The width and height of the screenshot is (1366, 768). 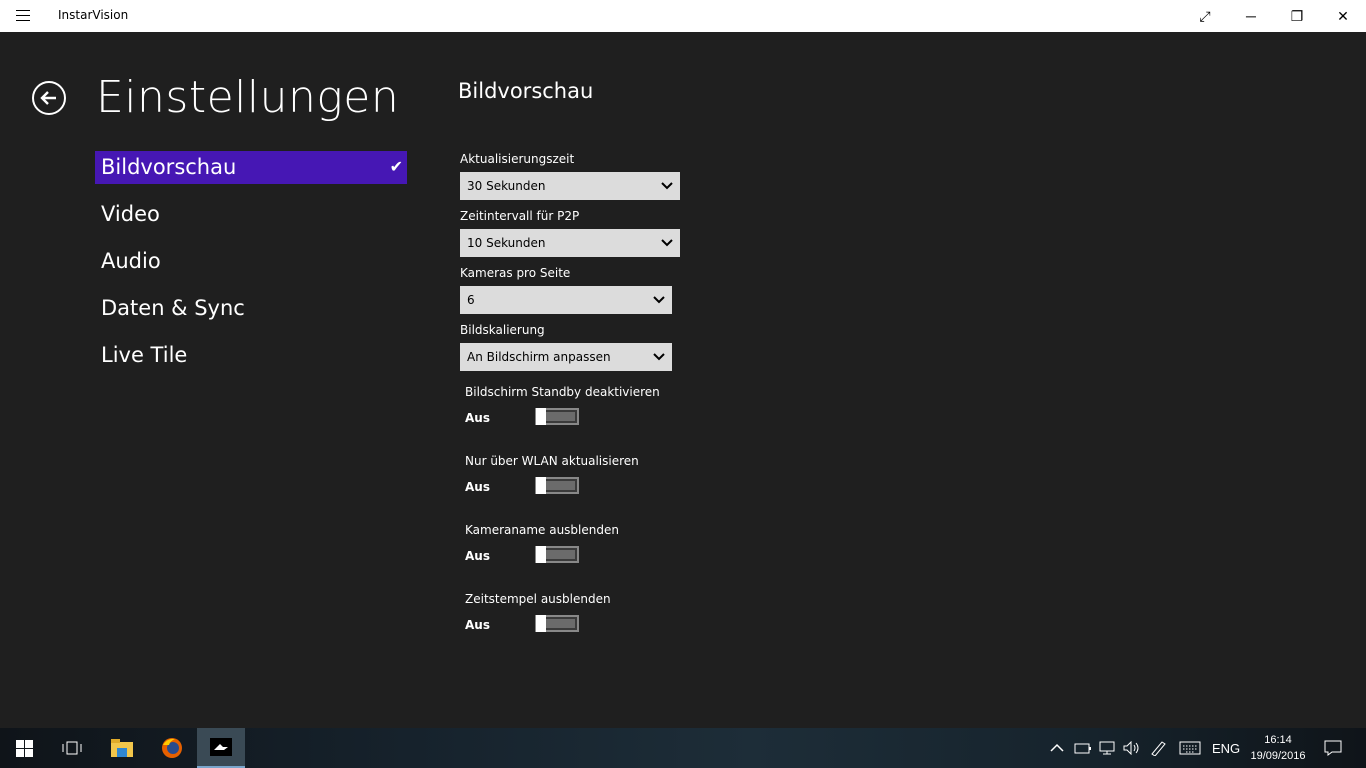 I want to click on language-indicator: ENG, so click(x=1226, y=748).